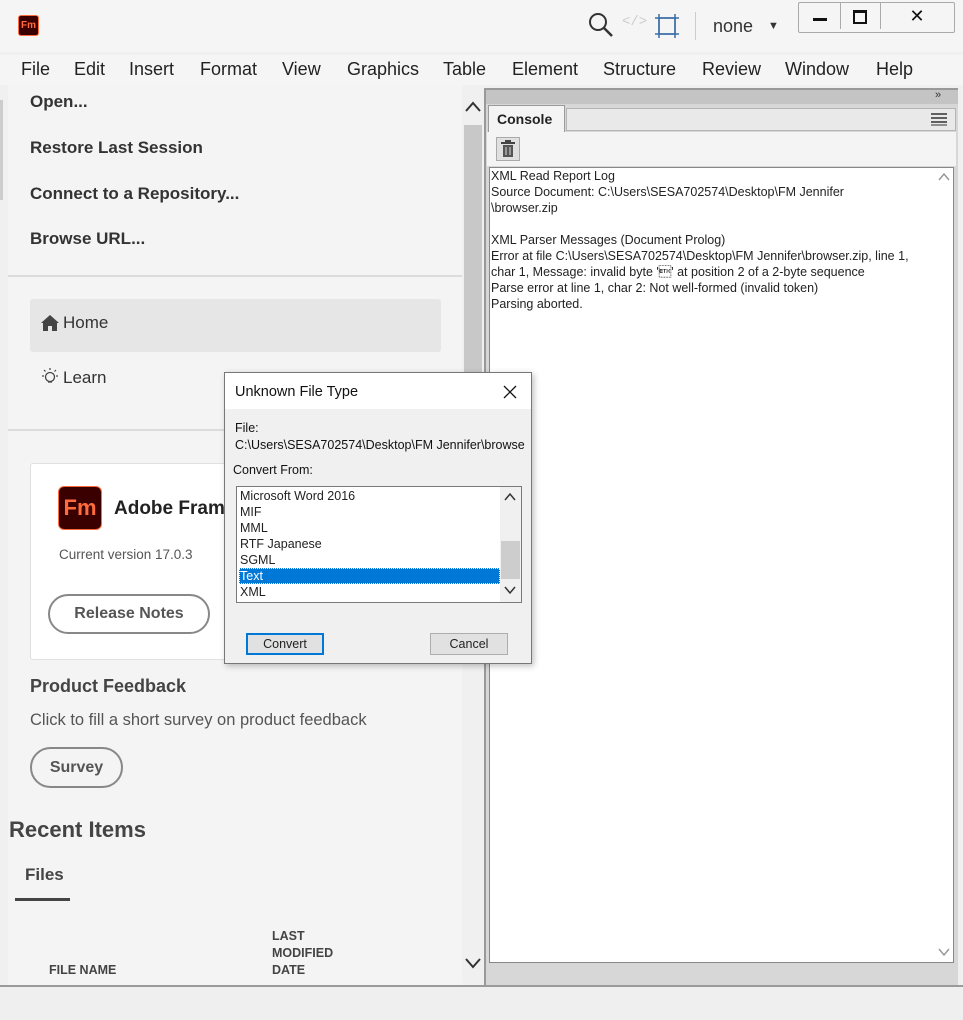 The height and width of the screenshot is (1020, 963). What do you see at coordinates (108, 686) in the screenshot?
I see `feedback-title: Product Feedback` at bounding box center [108, 686].